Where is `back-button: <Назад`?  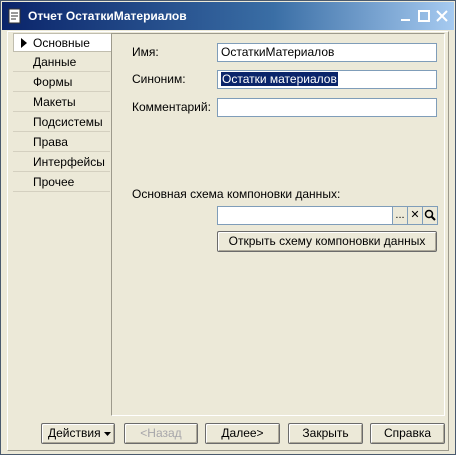 back-button: <Назад is located at coordinates (161, 433).